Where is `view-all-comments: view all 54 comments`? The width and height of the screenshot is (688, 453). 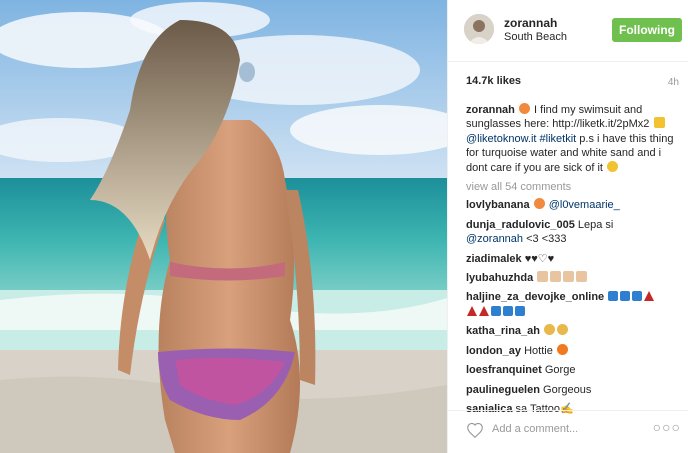
view-all-comments: view all 54 comments is located at coordinates (575, 187).